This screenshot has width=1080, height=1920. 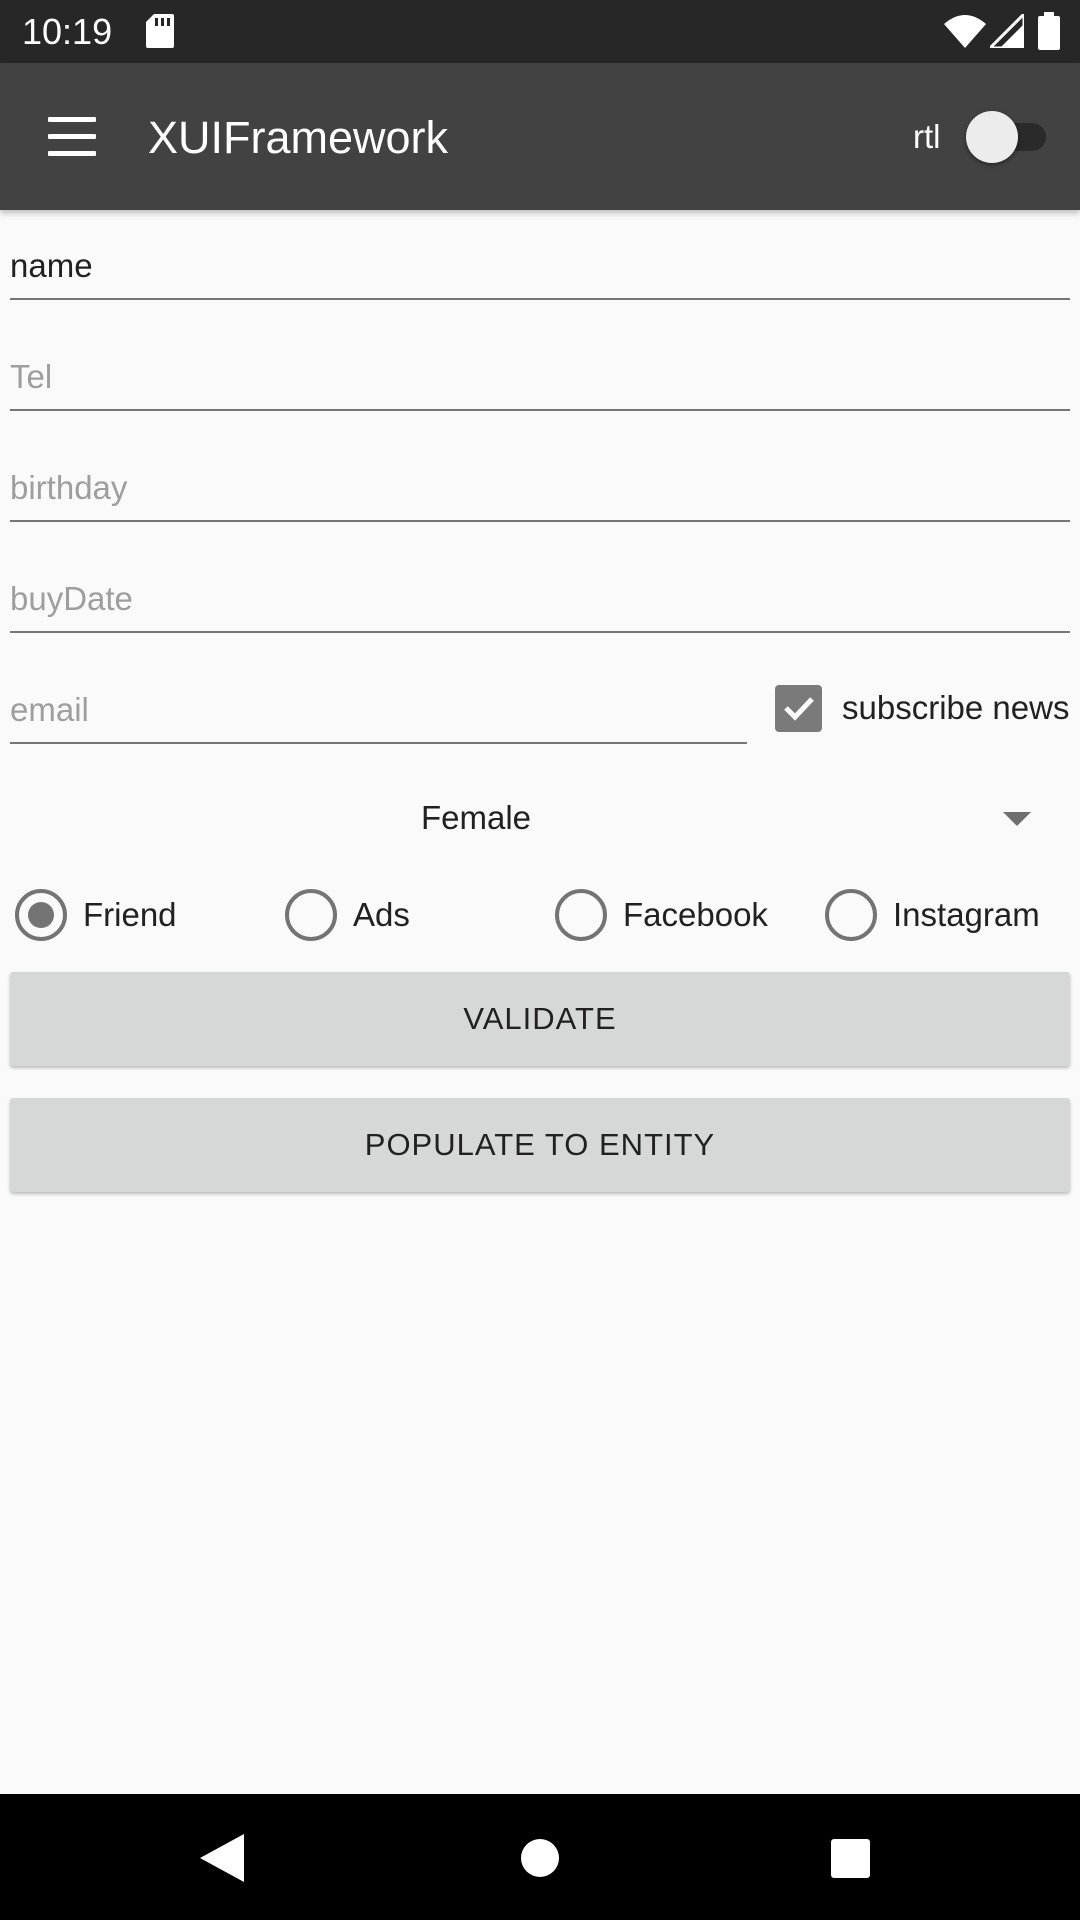 I want to click on subscribe-checkbox: subscribe news, so click(x=922, y=708).